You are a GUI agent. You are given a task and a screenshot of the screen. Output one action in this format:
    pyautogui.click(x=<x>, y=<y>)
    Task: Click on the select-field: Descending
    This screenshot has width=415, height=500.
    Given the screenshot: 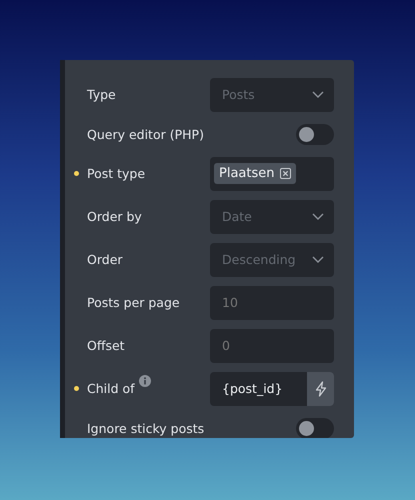 What is the action you would take?
    pyautogui.click(x=272, y=259)
    